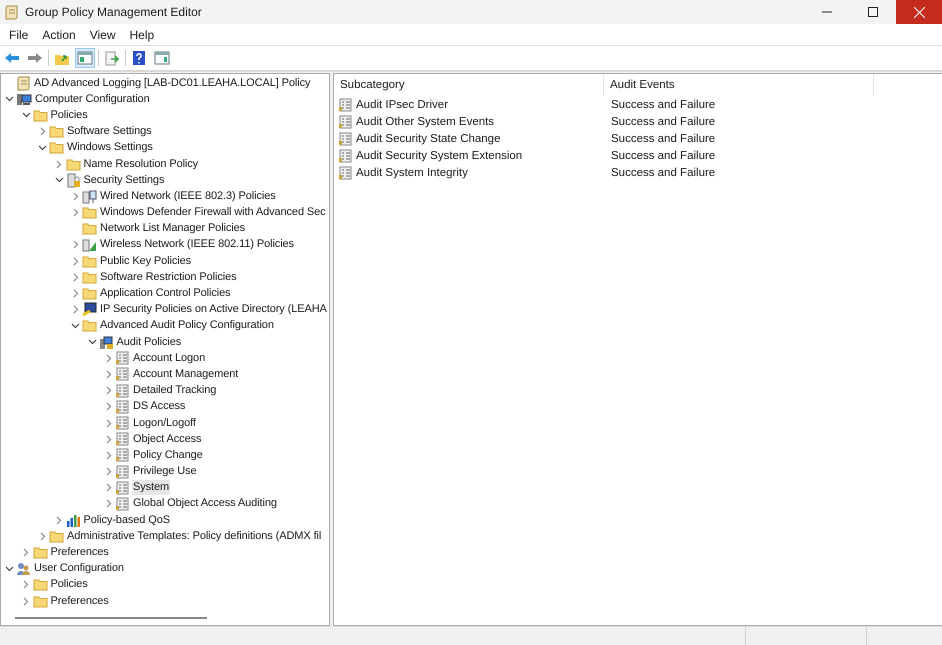 This screenshot has width=942, height=645. What do you see at coordinates (89, 244) in the screenshot?
I see `wireless-icon` at bounding box center [89, 244].